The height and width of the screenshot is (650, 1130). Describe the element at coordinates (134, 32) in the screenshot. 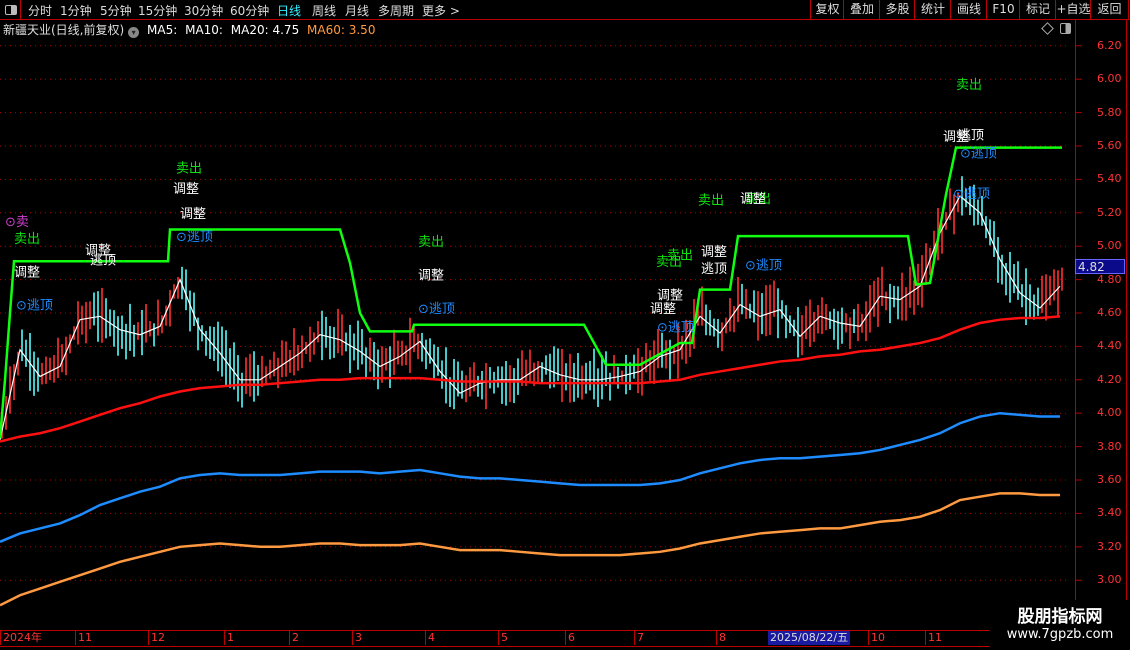

I see `chevron-down-icon: ▾` at that location.